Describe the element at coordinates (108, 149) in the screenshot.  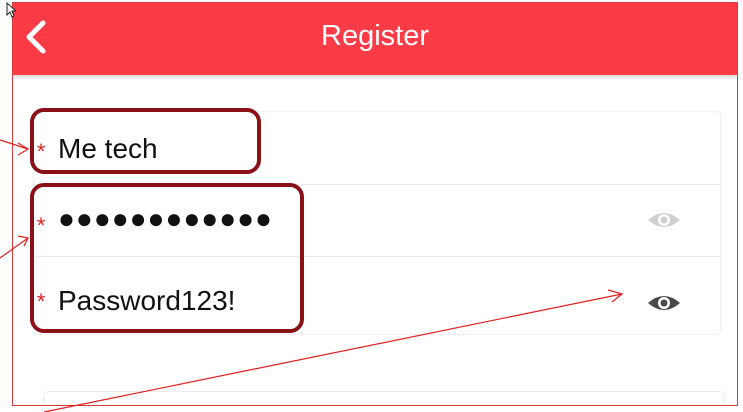
I see `username-input: Me tech` at that location.